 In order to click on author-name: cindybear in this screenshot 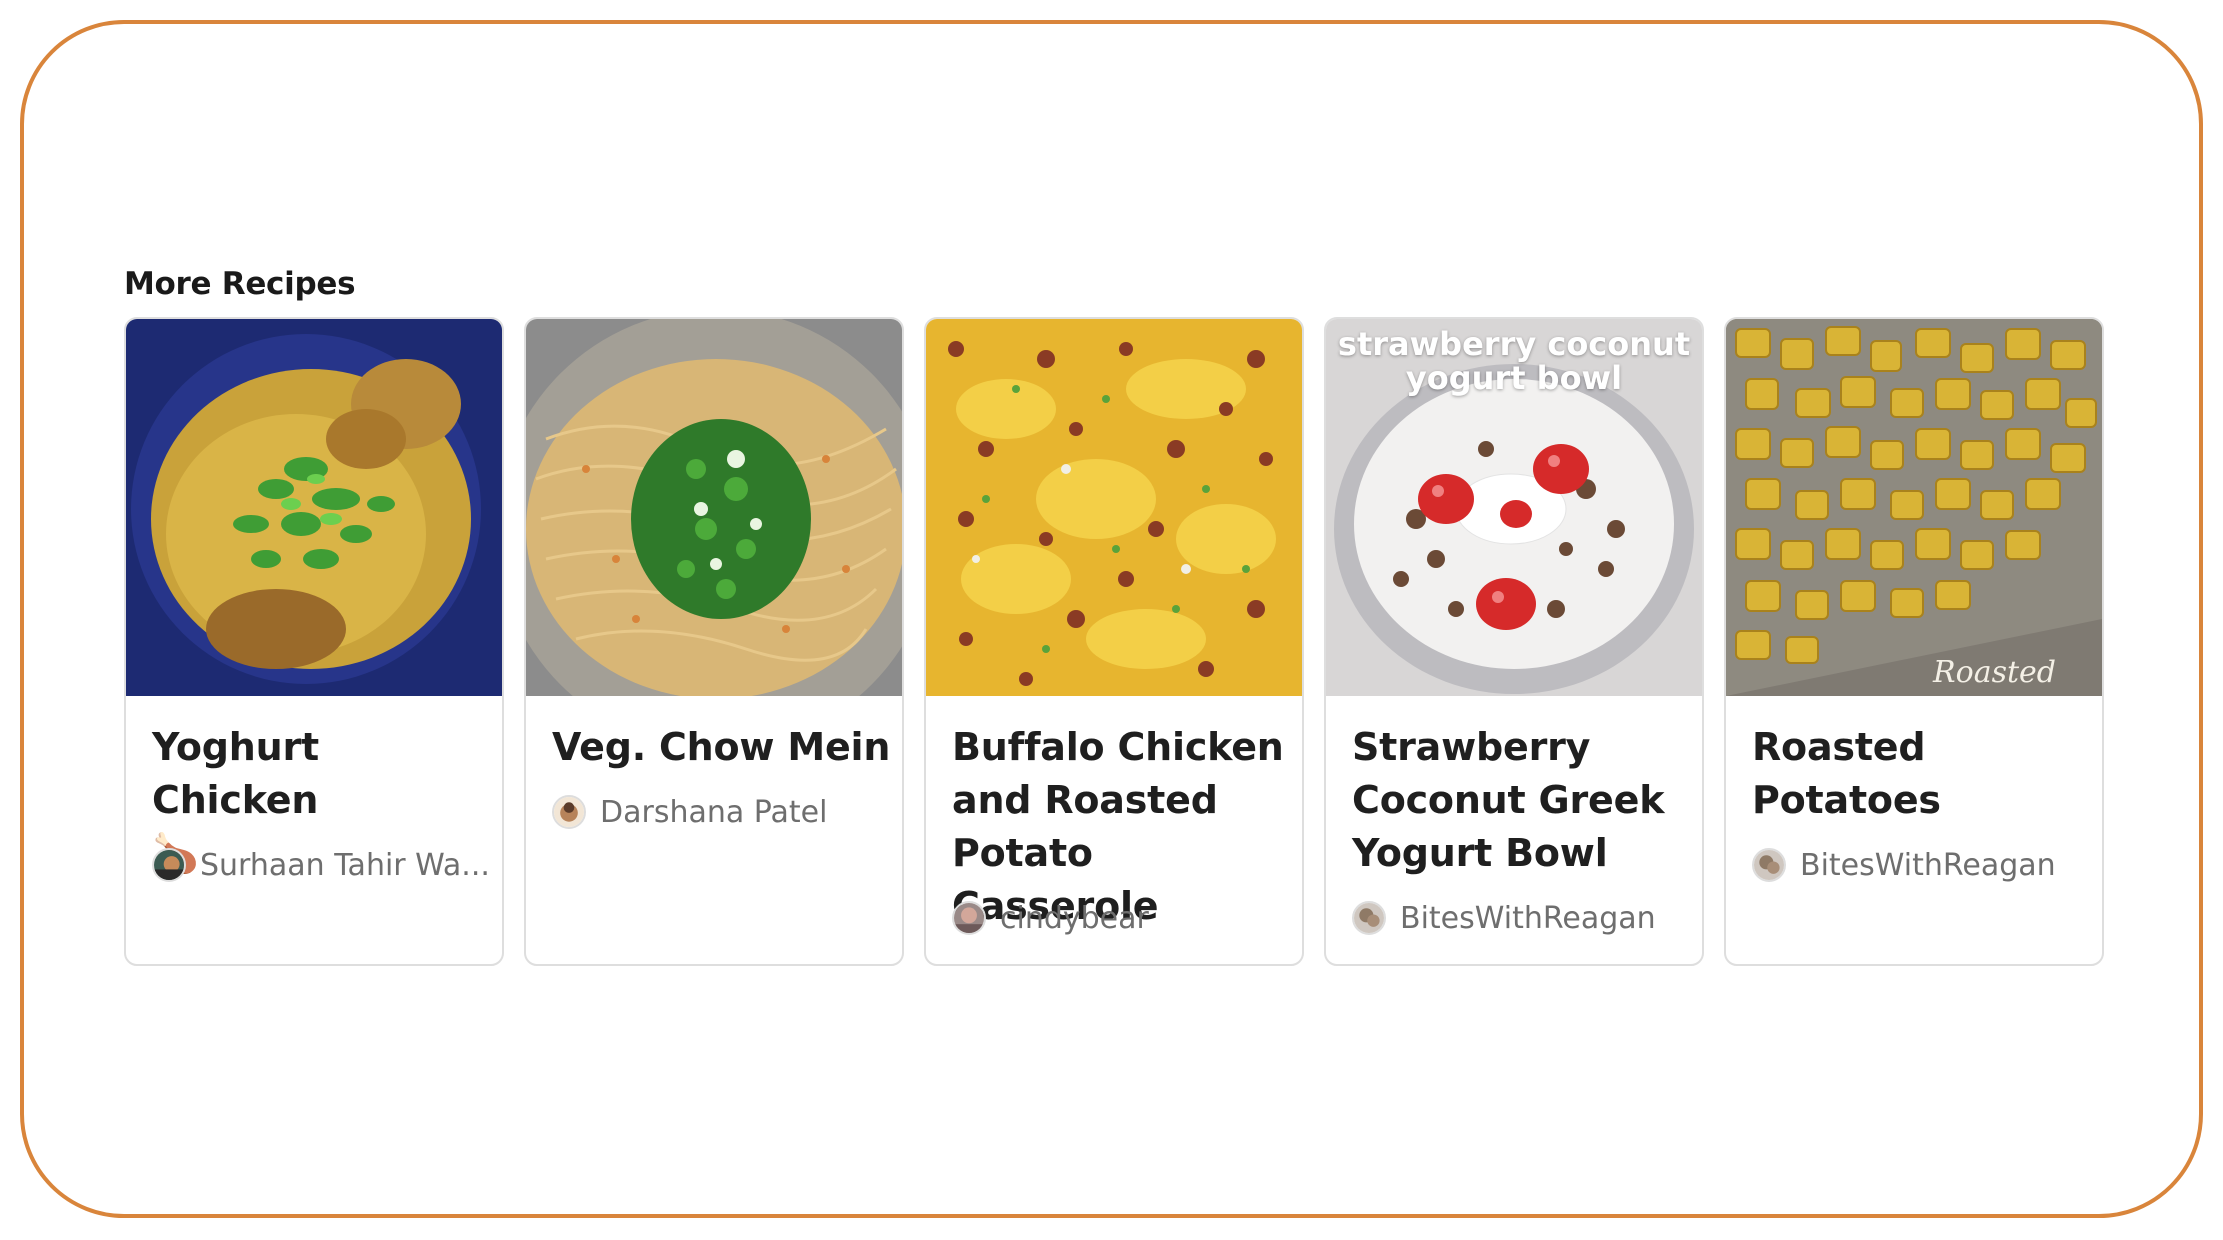, I will do `click(1074, 918)`.